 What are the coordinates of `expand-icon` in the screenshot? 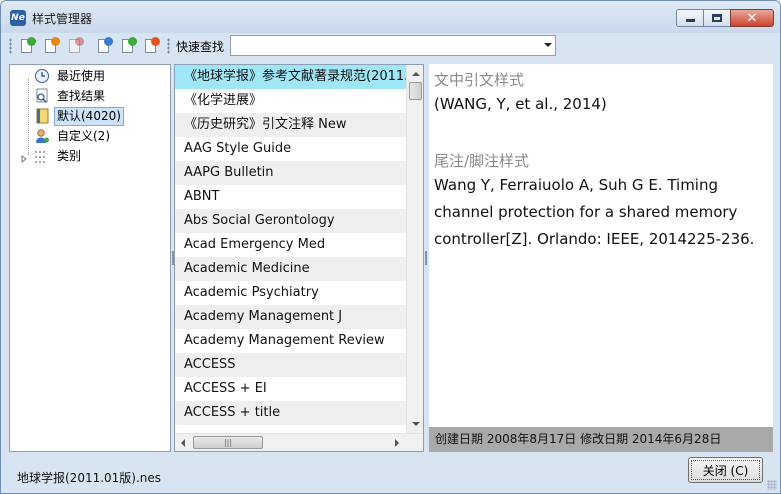 It's located at (24, 157).